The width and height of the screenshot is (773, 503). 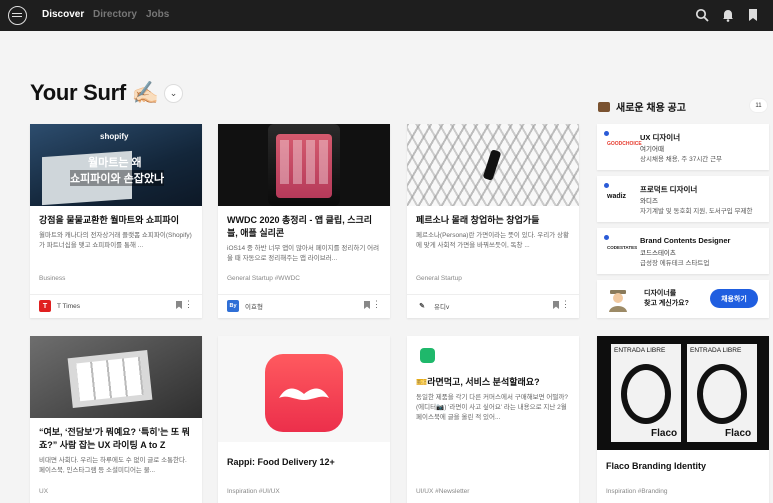 What do you see at coordinates (281, 462) in the screenshot?
I see `card-title: Rappi: Food Delivery 12+` at bounding box center [281, 462].